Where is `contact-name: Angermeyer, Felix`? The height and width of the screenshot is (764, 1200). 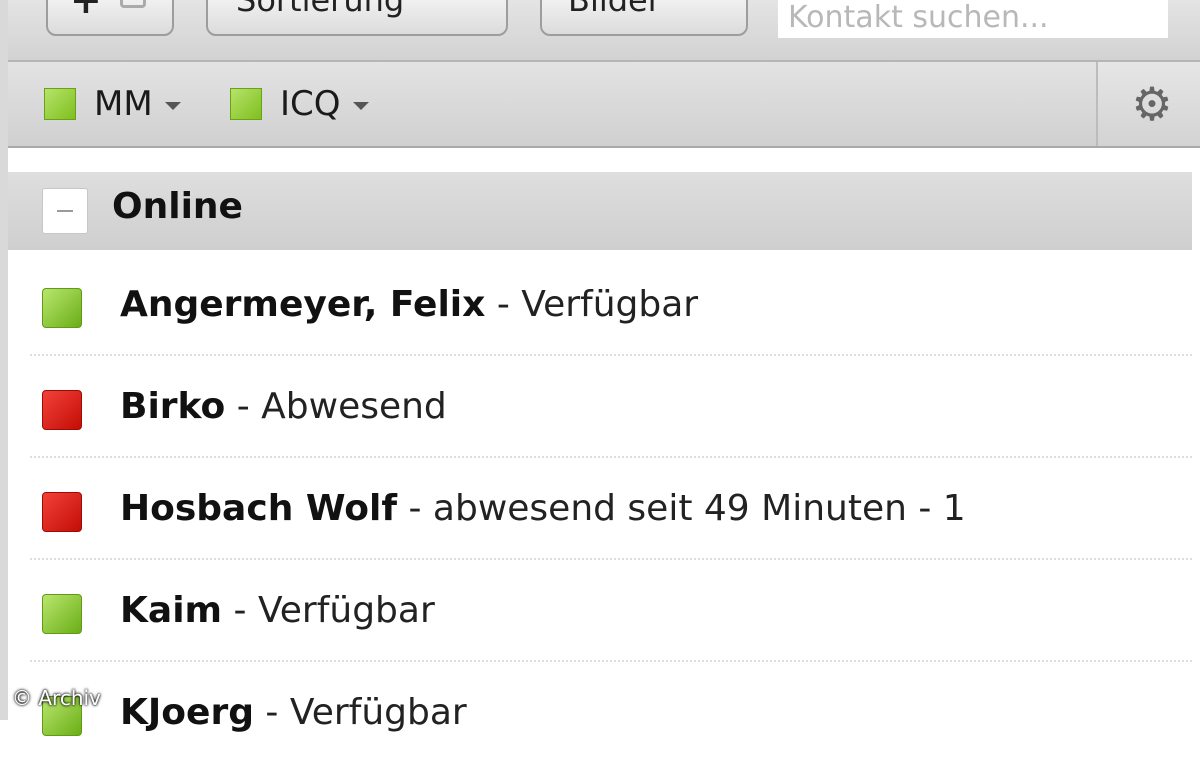 contact-name: Angermeyer, Felix is located at coordinates (303, 304).